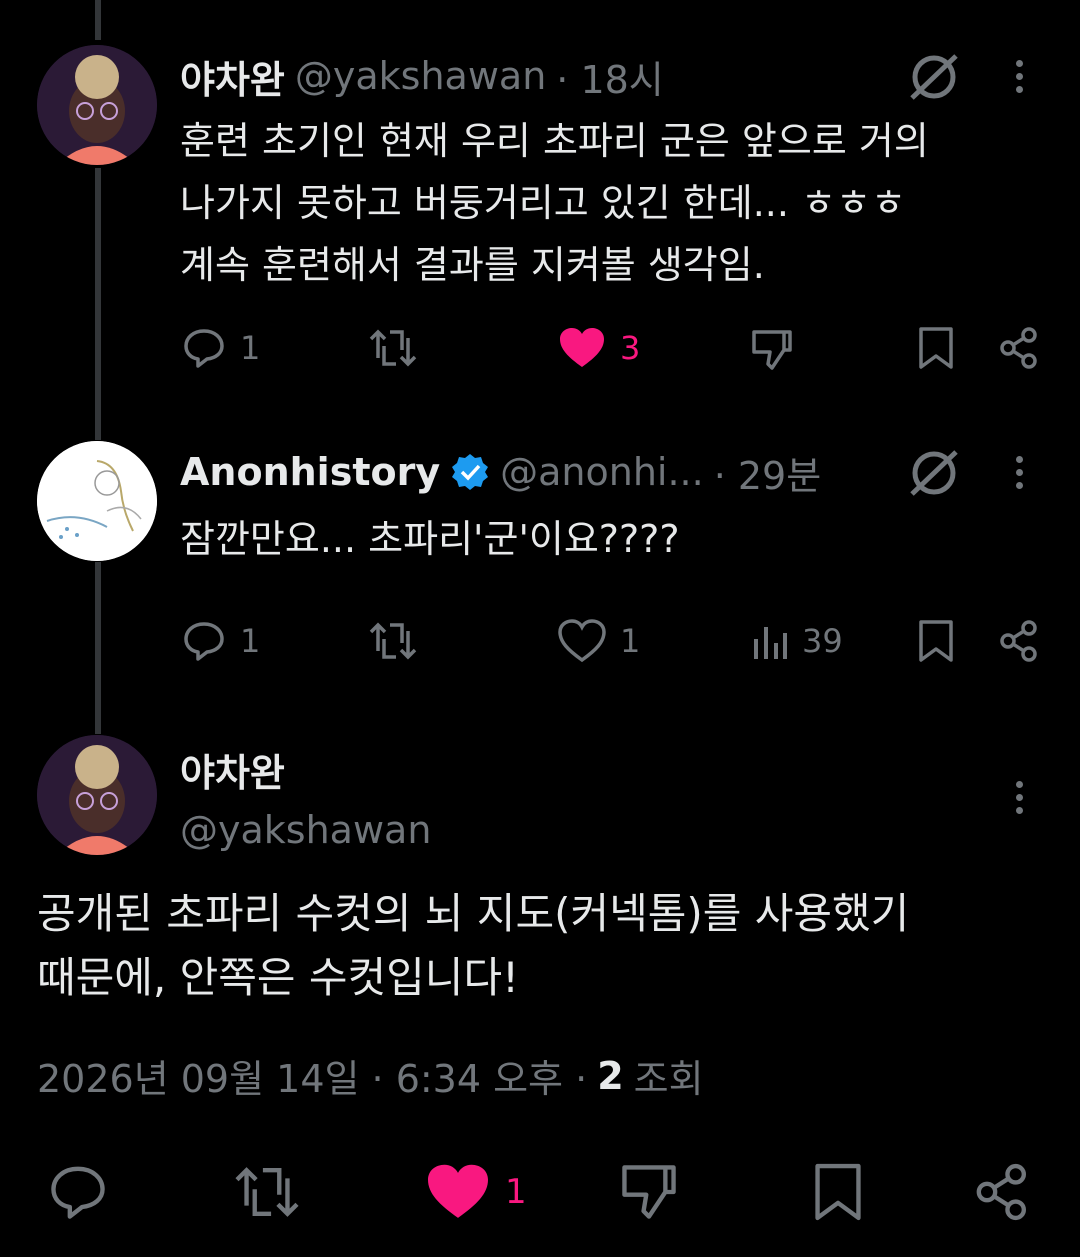  I want to click on reply-button, so click(78, 1192).